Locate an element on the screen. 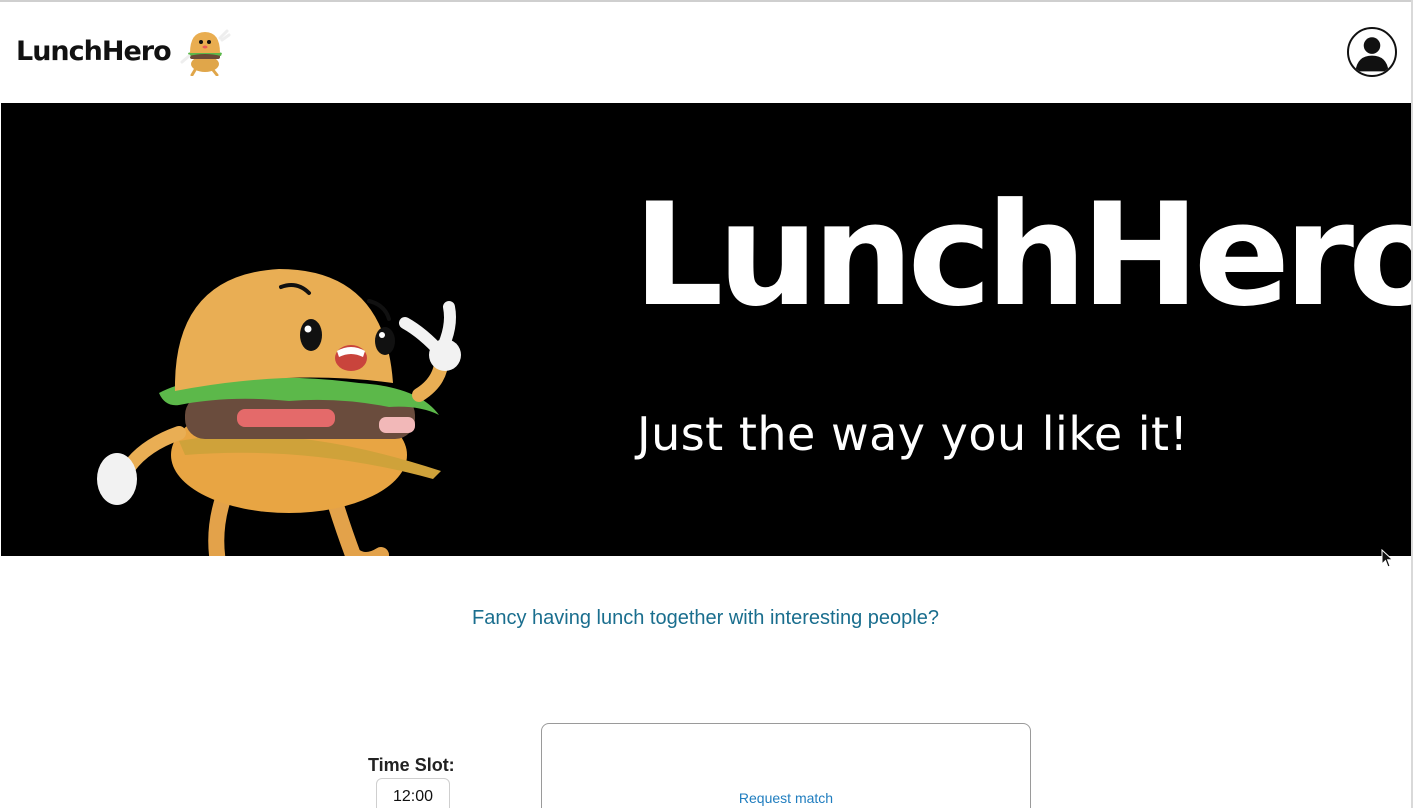 Image resolution: width=1413 pixels, height=808 pixels. time-slot-label: Time Slot: is located at coordinates (411, 765).